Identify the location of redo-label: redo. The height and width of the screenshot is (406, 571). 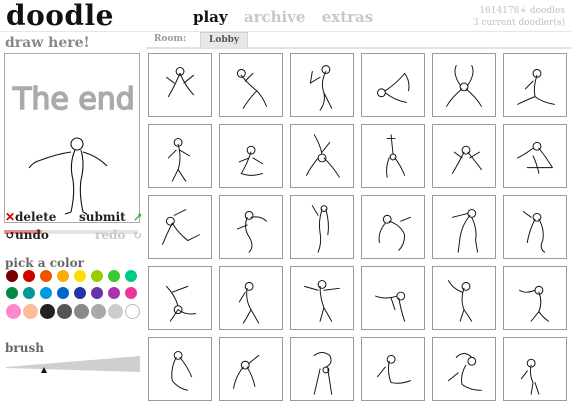
(110, 235).